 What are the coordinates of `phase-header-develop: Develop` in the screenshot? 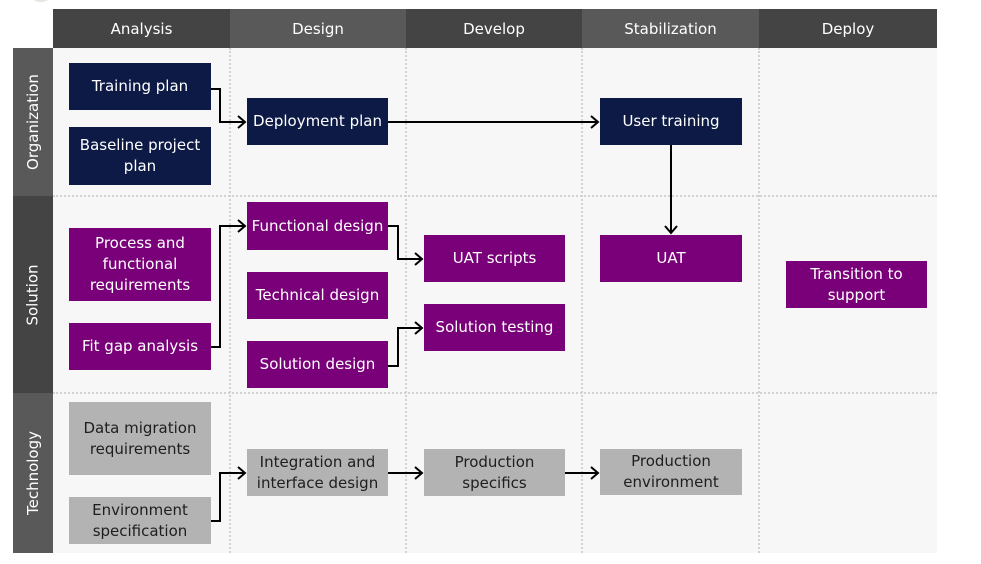 It's located at (494, 28).